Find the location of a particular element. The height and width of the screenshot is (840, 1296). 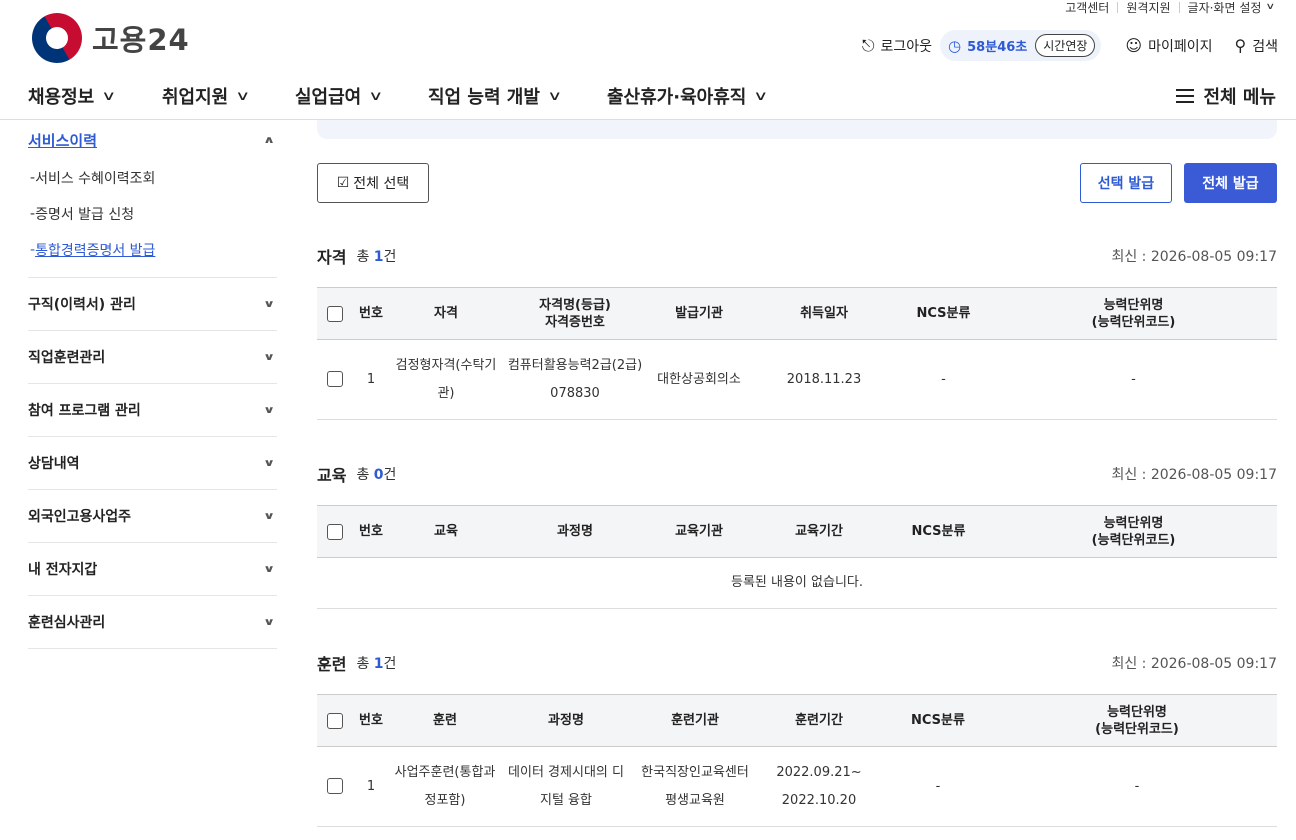

info-box is located at coordinates (797, 129).